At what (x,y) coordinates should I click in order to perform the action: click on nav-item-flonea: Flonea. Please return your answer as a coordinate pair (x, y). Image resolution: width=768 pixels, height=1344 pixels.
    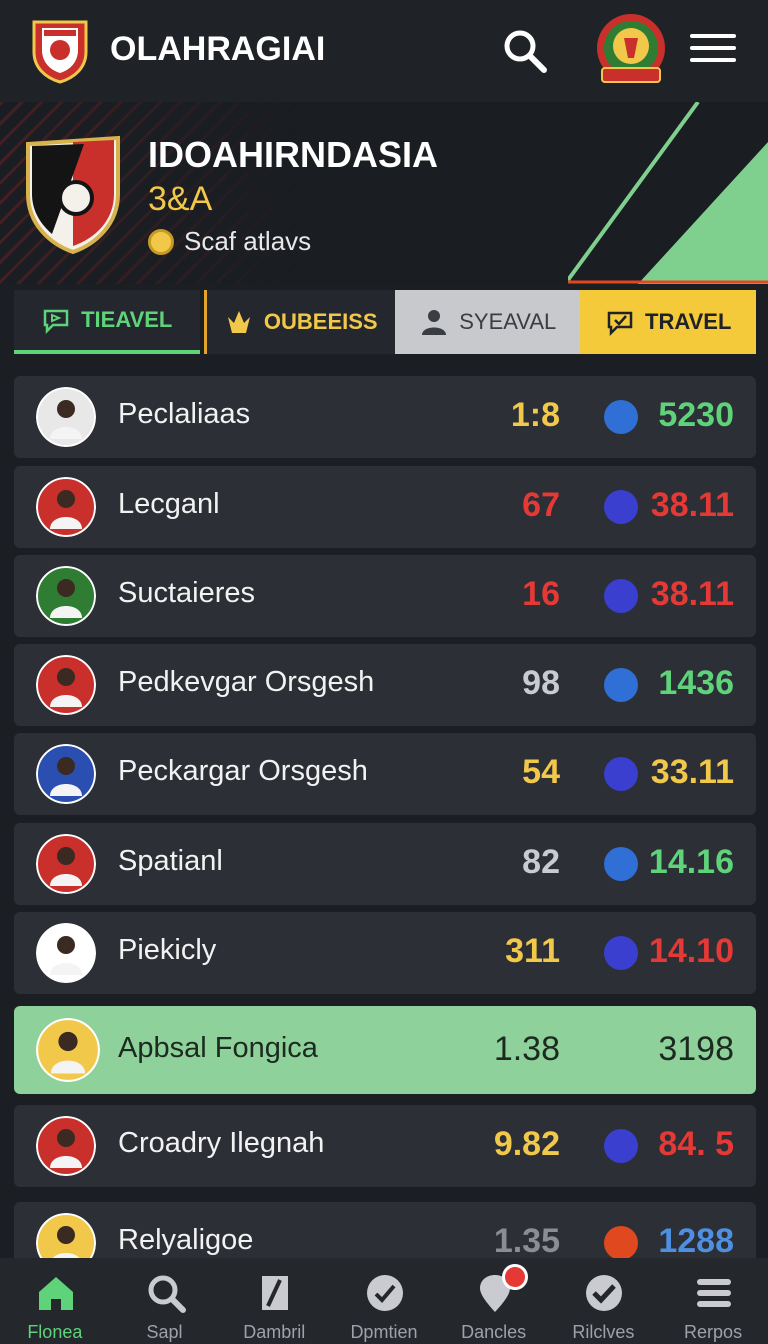
    Looking at the image, I should click on (55, 1301).